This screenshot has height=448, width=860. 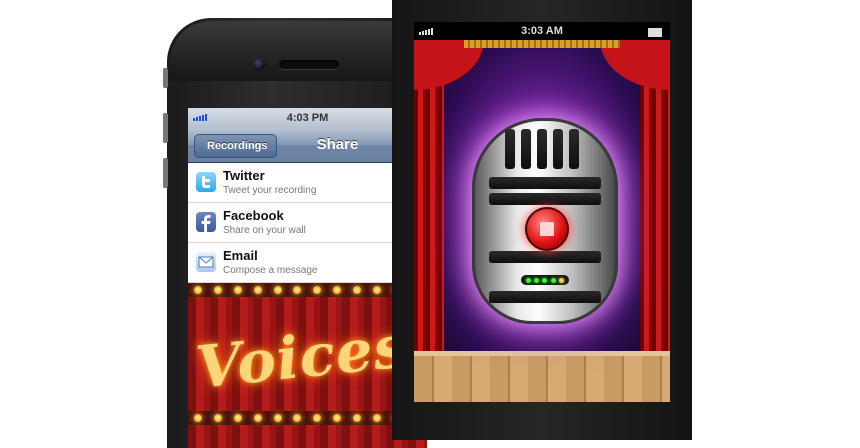 What do you see at coordinates (206, 262) in the screenshot?
I see `email-icon` at bounding box center [206, 262].